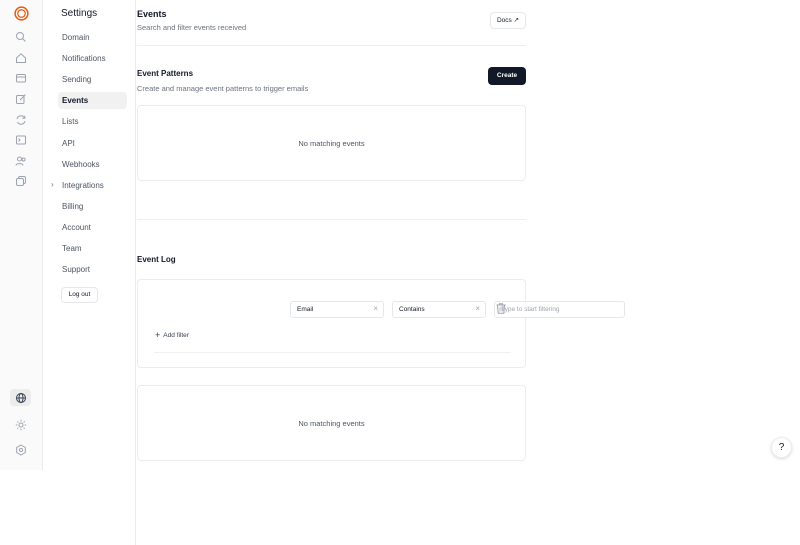 The width and height of the screenshot is (800, 545). Describe the element at coordinates (21, 181) in the screenshot. I see `copy-icon` at that location.